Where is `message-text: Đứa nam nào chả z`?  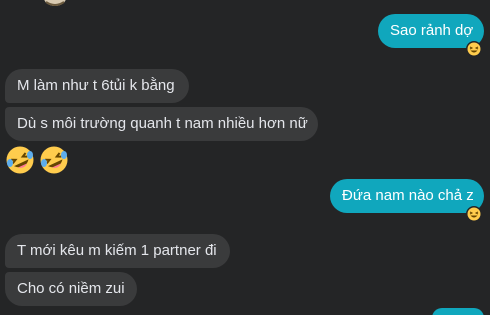
message-text: Đứa nam nào chả z is located at coordinates (408, 195).